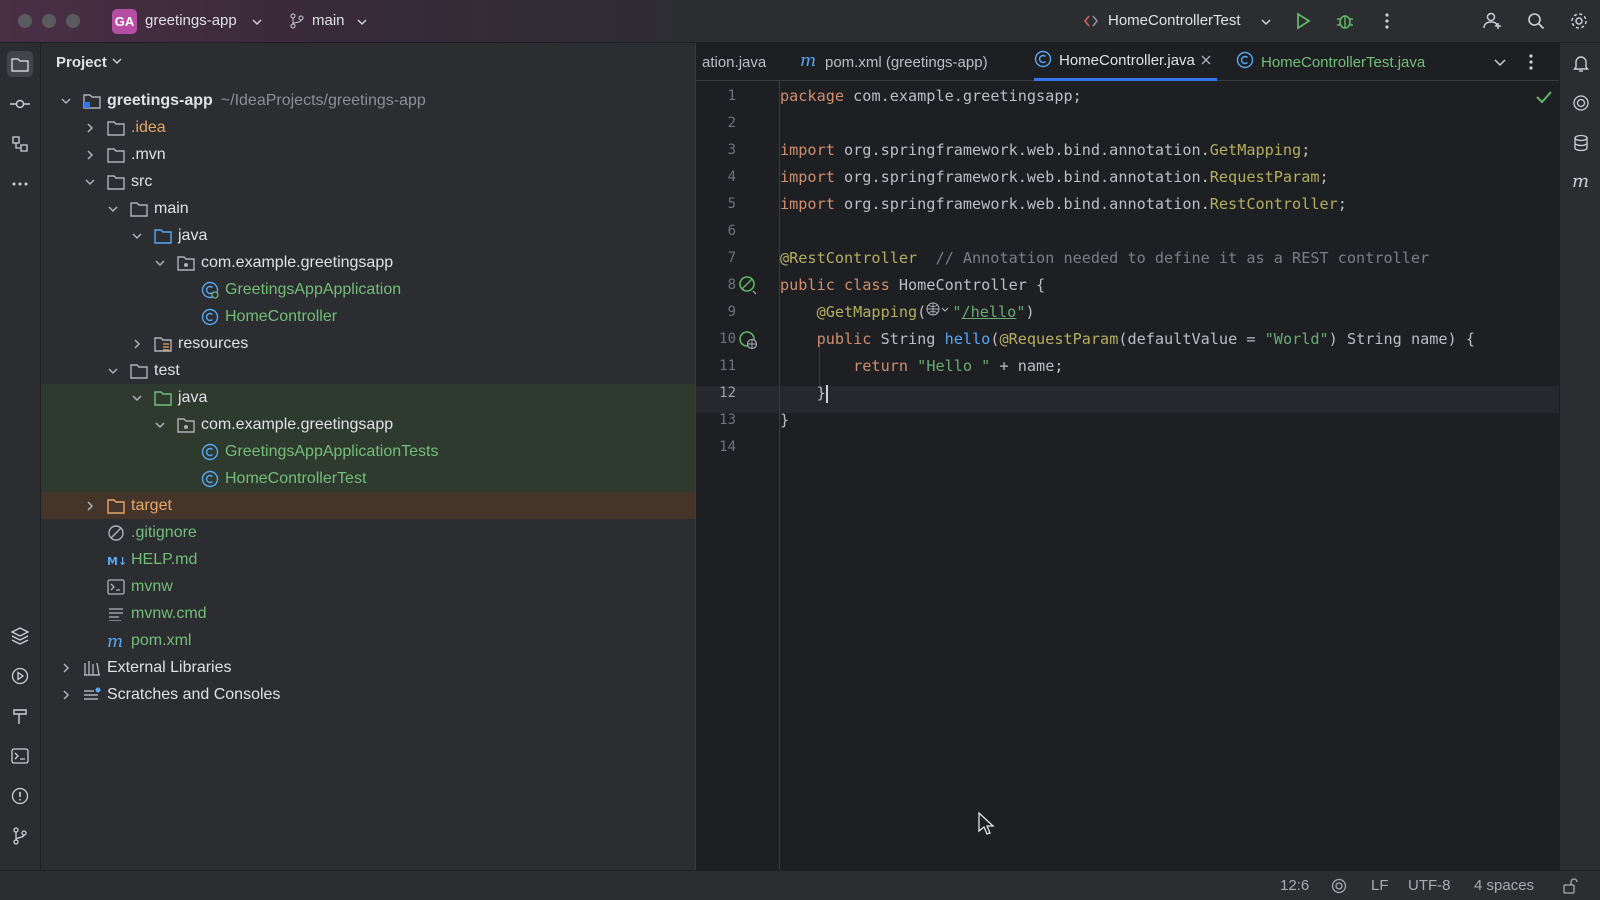 The image size is (1600, 900). I want to click on tab-list-chevron-icon, so click(1500, 64).